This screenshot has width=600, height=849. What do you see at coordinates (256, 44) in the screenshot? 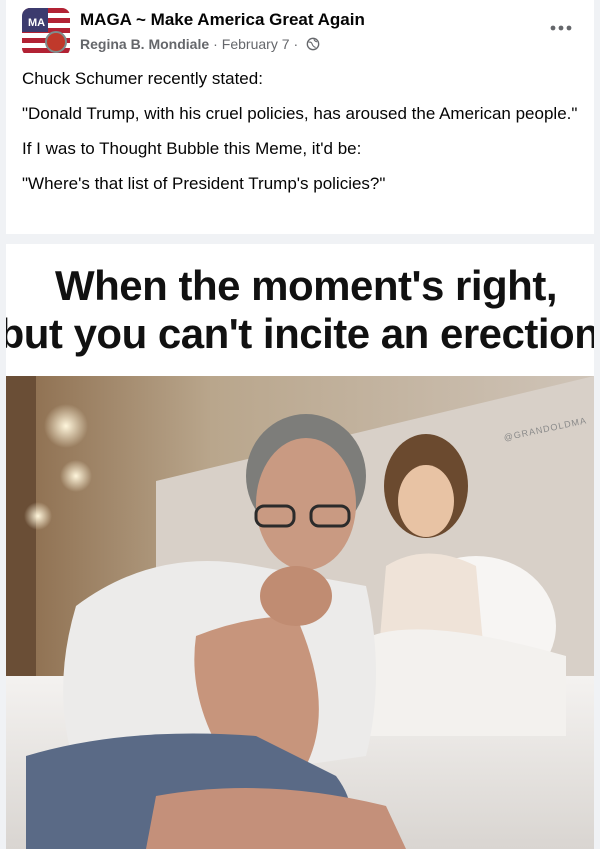
I see `post-date-link: February 7` at bounding box center [256, 44].